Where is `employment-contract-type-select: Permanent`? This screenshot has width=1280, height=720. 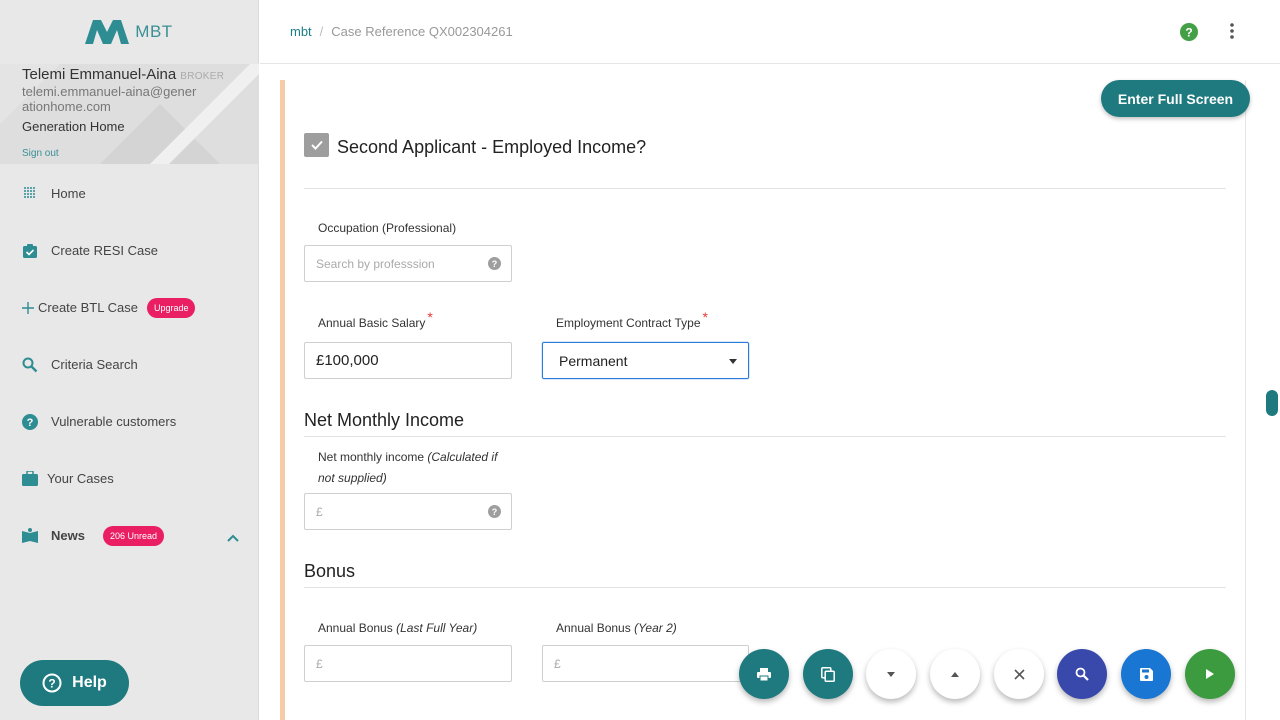
employment-contract-type-select: Permanent is located at coordinates (645, 360).